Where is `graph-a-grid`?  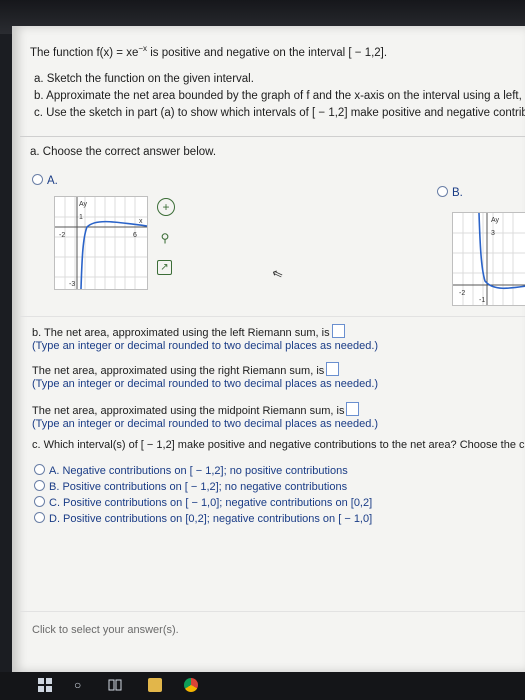 graph-a-grid is located at coordinates (101, 243).